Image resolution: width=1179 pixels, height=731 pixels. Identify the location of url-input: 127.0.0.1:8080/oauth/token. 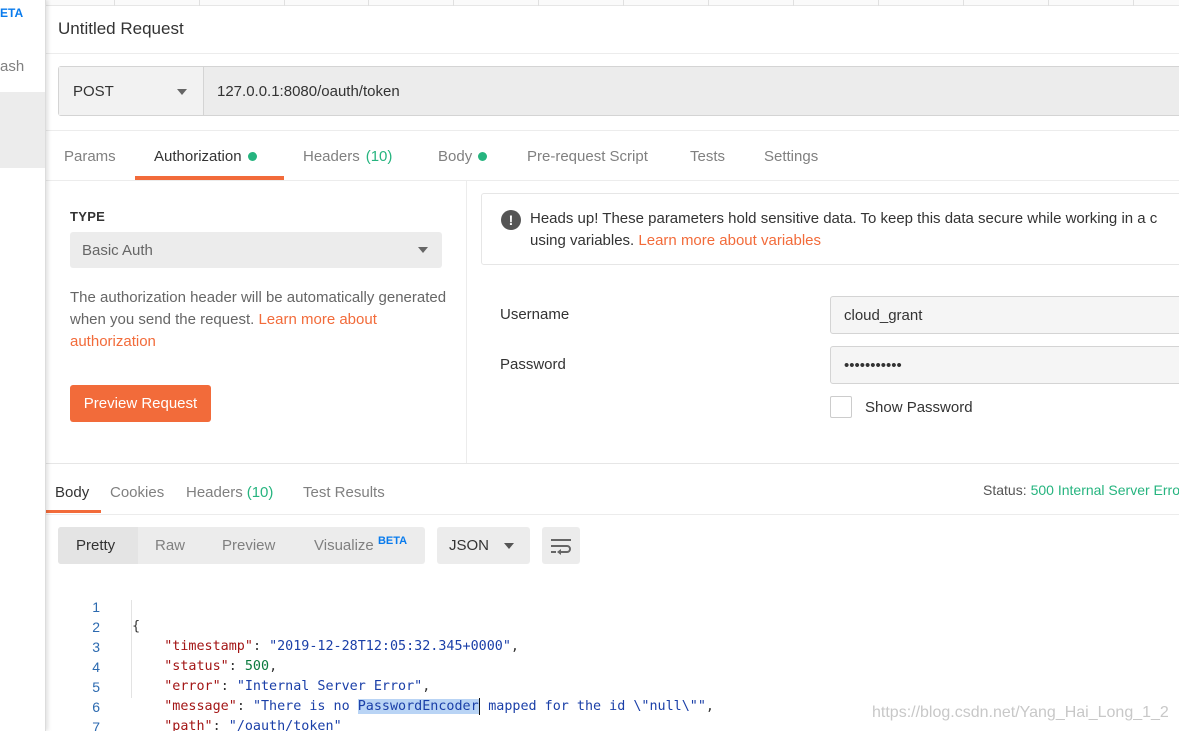
(691, 91).